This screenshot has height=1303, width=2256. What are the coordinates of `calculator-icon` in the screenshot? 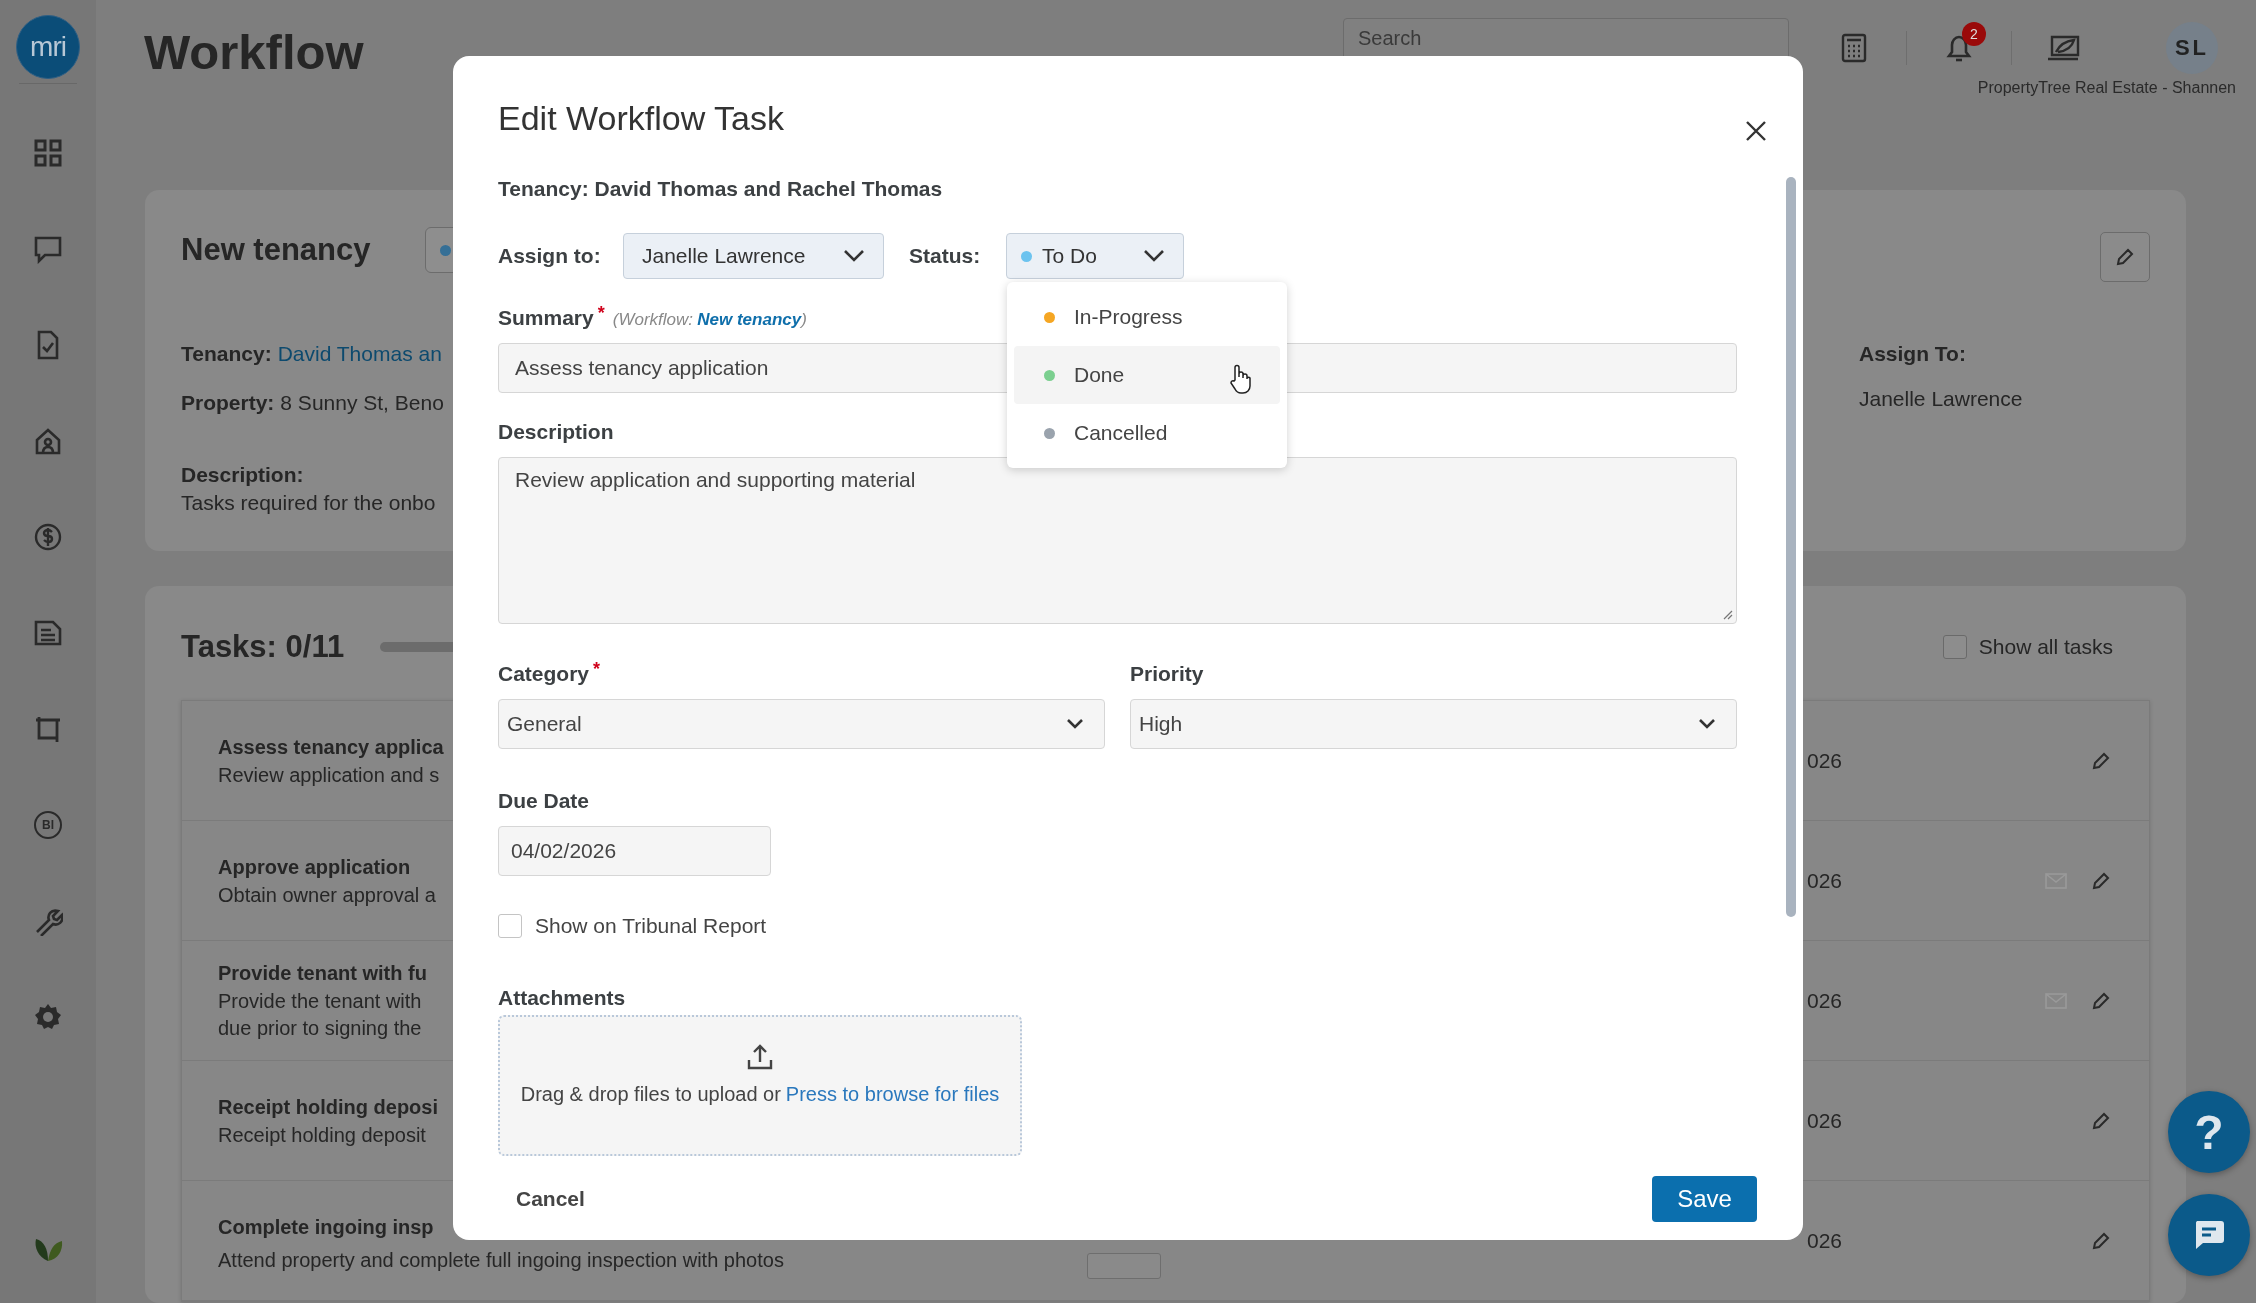 It's located at (1854, 48).